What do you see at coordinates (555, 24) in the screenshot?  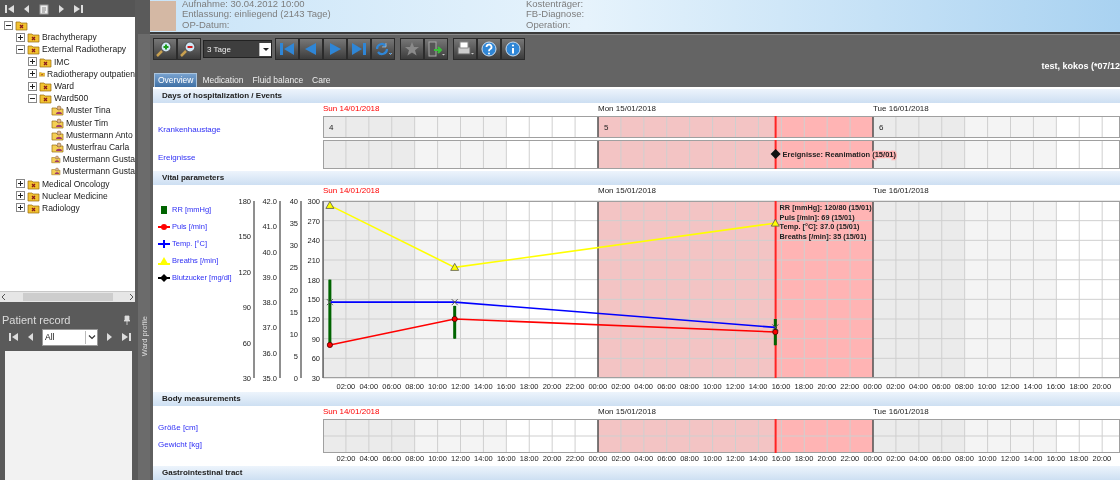 I see `header-field: Operation:` at bounding box center [555, 24].